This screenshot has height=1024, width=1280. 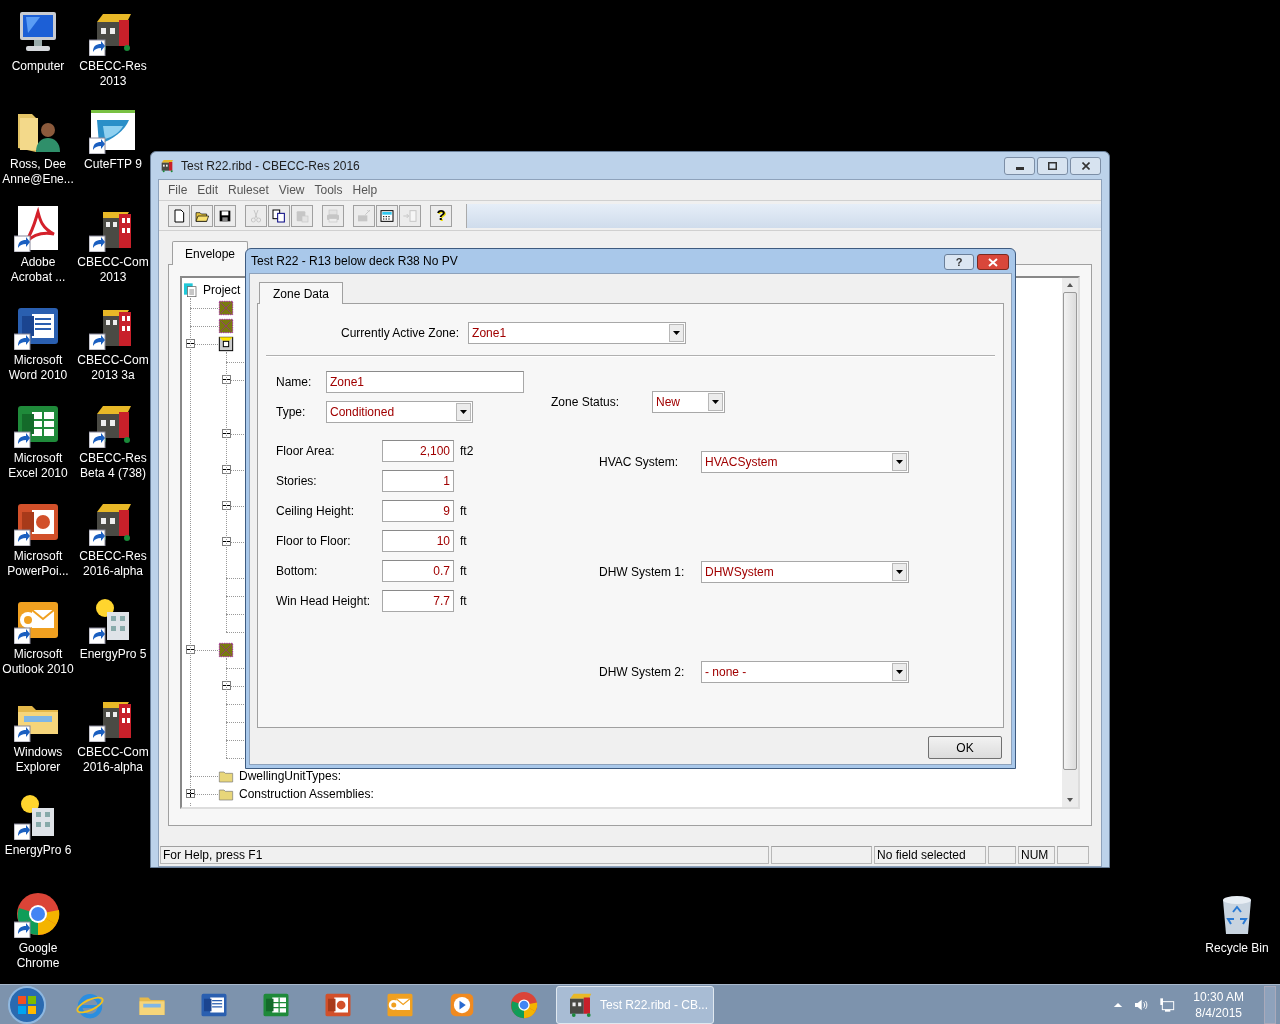 I want to click on field-label: Floor to Floor:, so click(x=314, y=541).